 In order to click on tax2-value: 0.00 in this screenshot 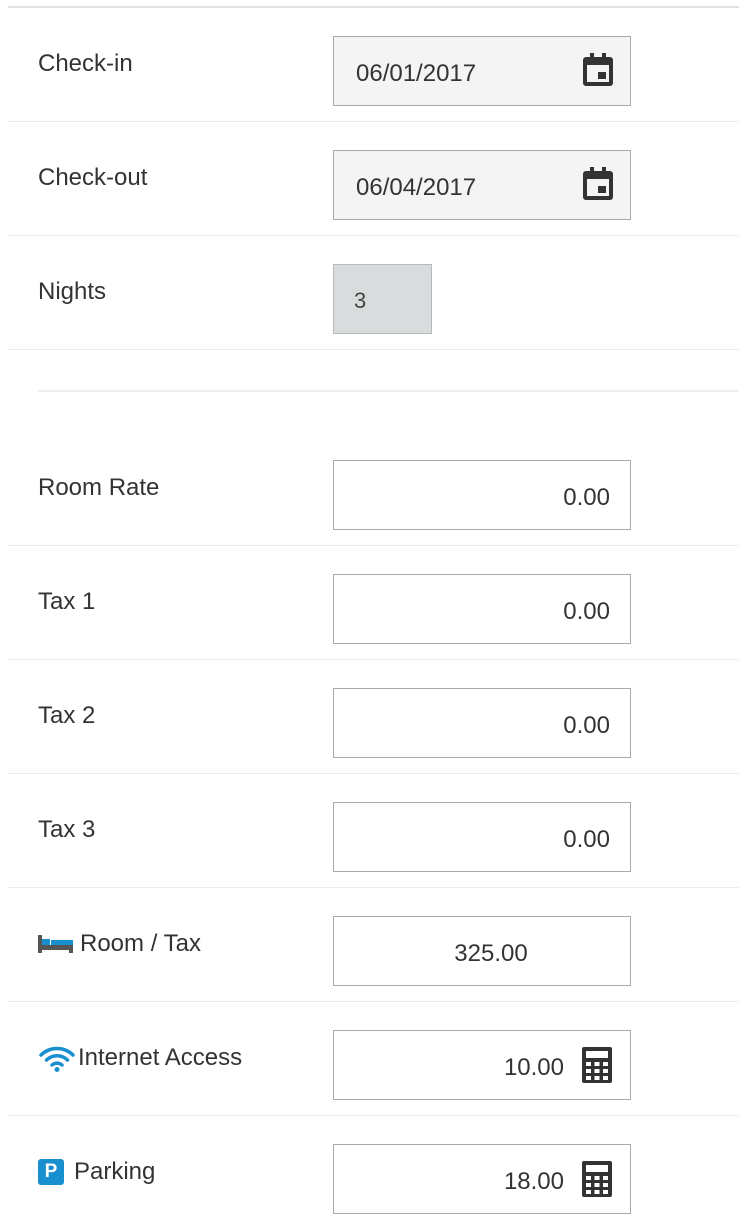, I will do `click(586, 725)`.